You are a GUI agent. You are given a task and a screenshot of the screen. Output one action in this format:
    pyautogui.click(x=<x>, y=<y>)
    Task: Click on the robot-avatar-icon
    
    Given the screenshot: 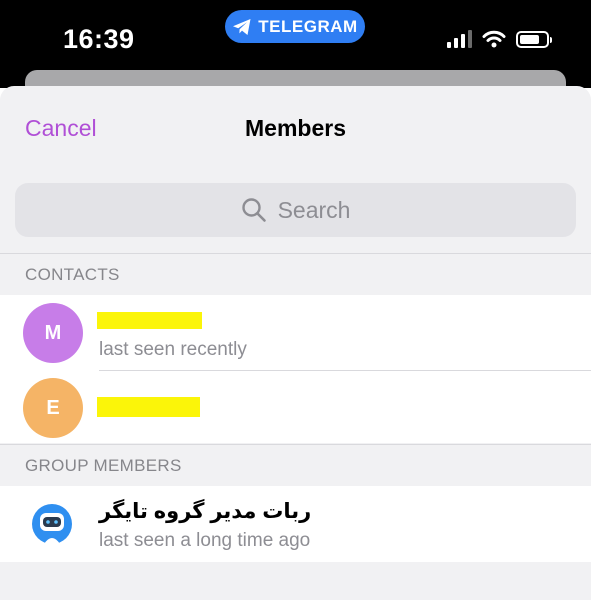 What is the action you would take?
    pyautogui.click(x=52, y=522)
    